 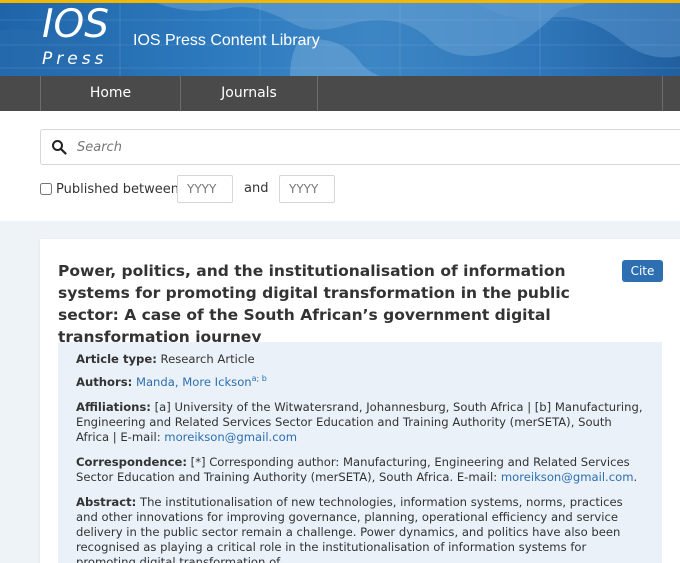 What do you see at coordinates (106, 502) in the screenshot?
I see `abstract-label: Abstract:` at bounding box center [106, 502].